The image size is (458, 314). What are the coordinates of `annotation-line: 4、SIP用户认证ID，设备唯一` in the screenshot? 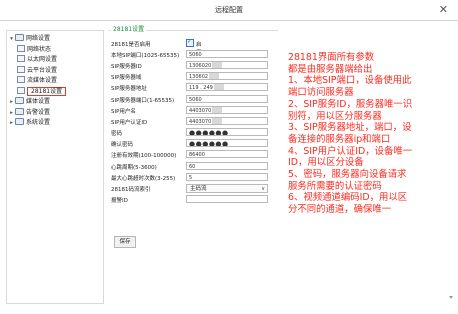 It's located at (350, 151).